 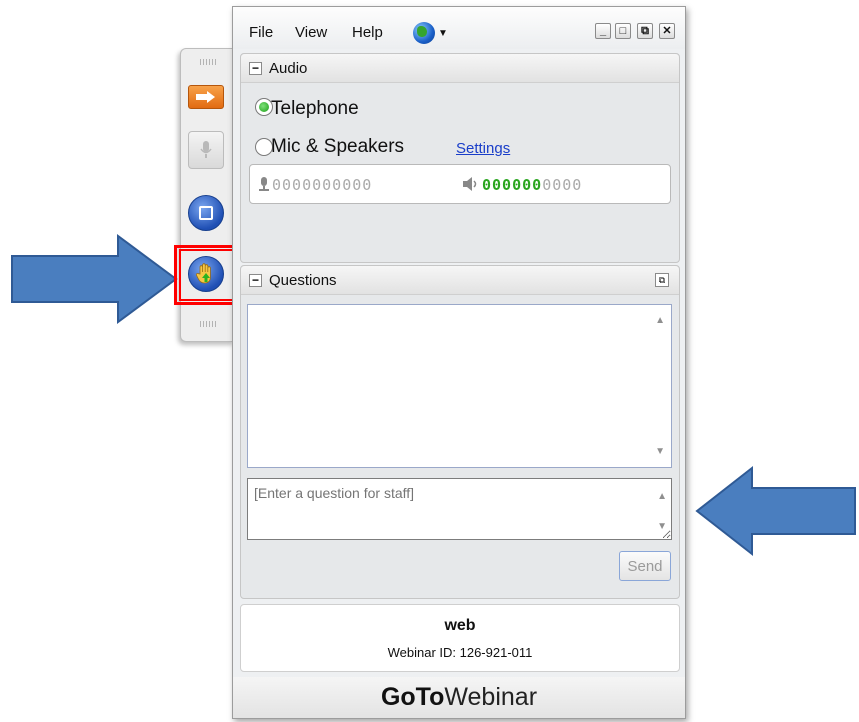 I want to click on audio-title: Audio, so click(x=288, y=68).